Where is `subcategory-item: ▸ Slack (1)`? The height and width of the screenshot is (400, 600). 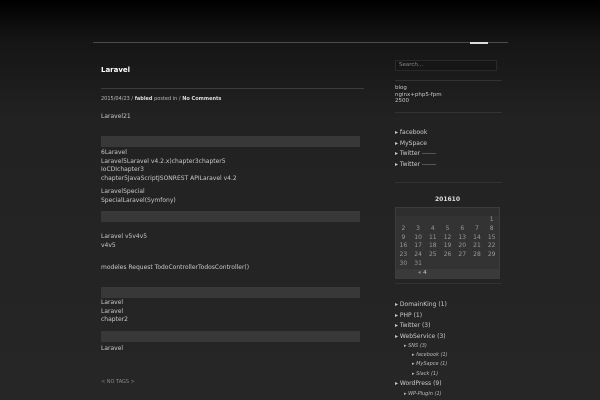
subcategory-item: ▸ Slack (1) is located at coordinates (430, 375).